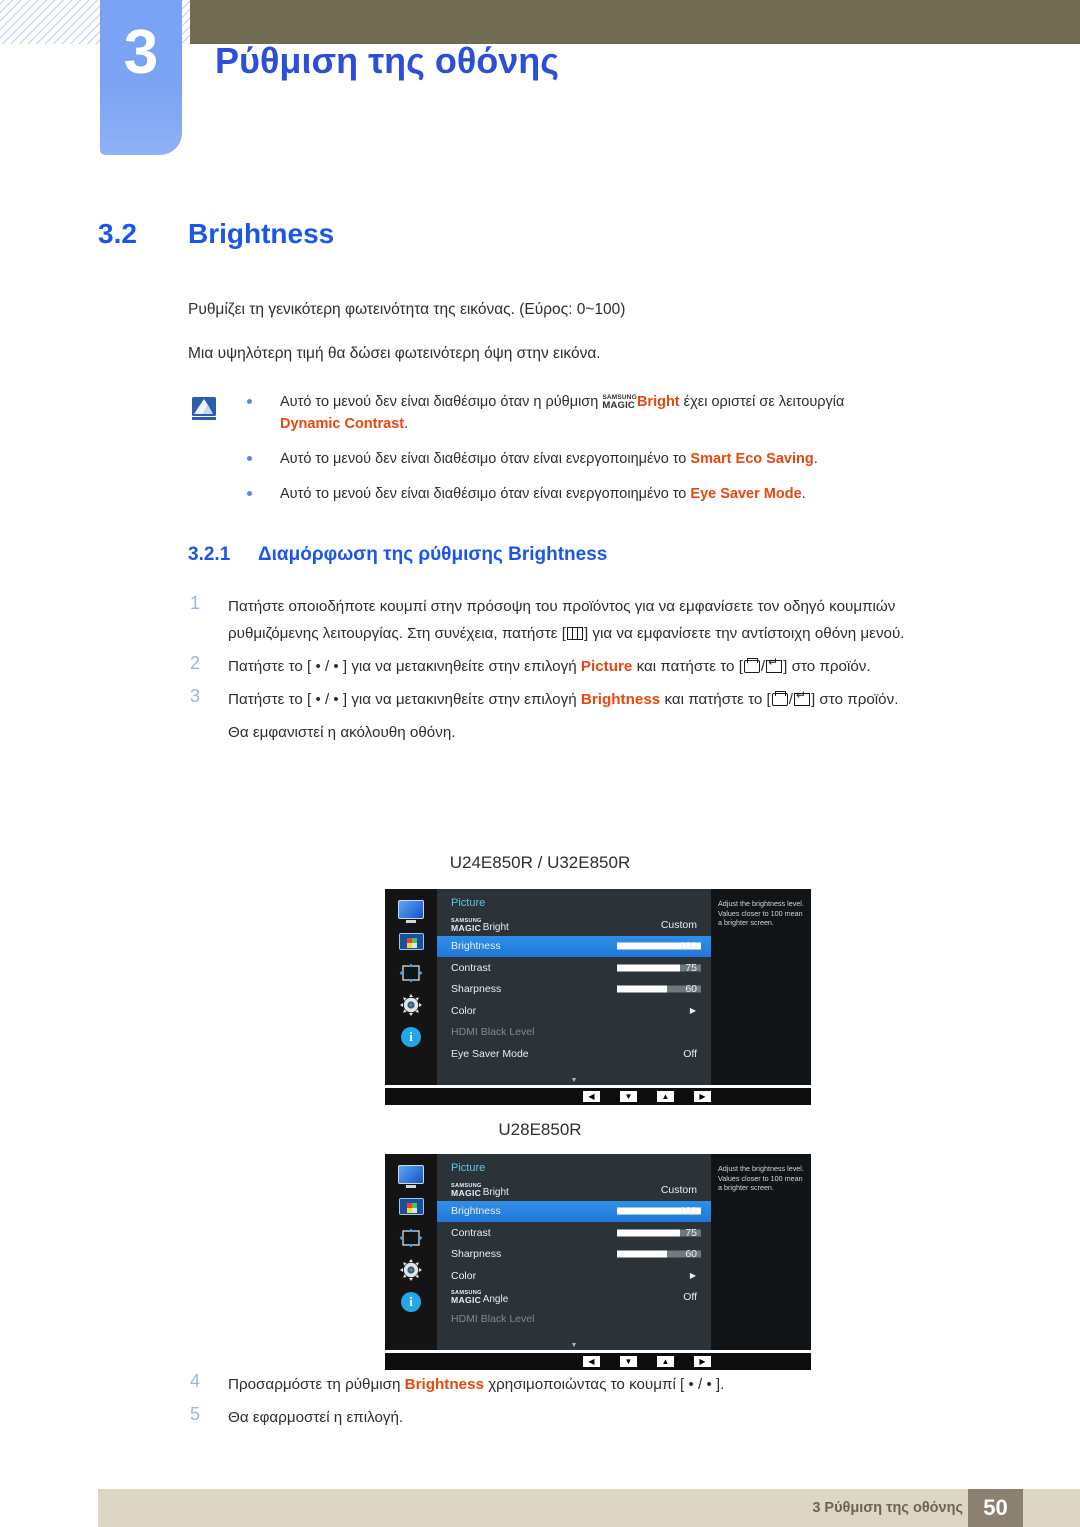 This screenshot has width=1080, height=1527. I want to click on step-3-text-a: Πατήστε το [, so click(272, 699).